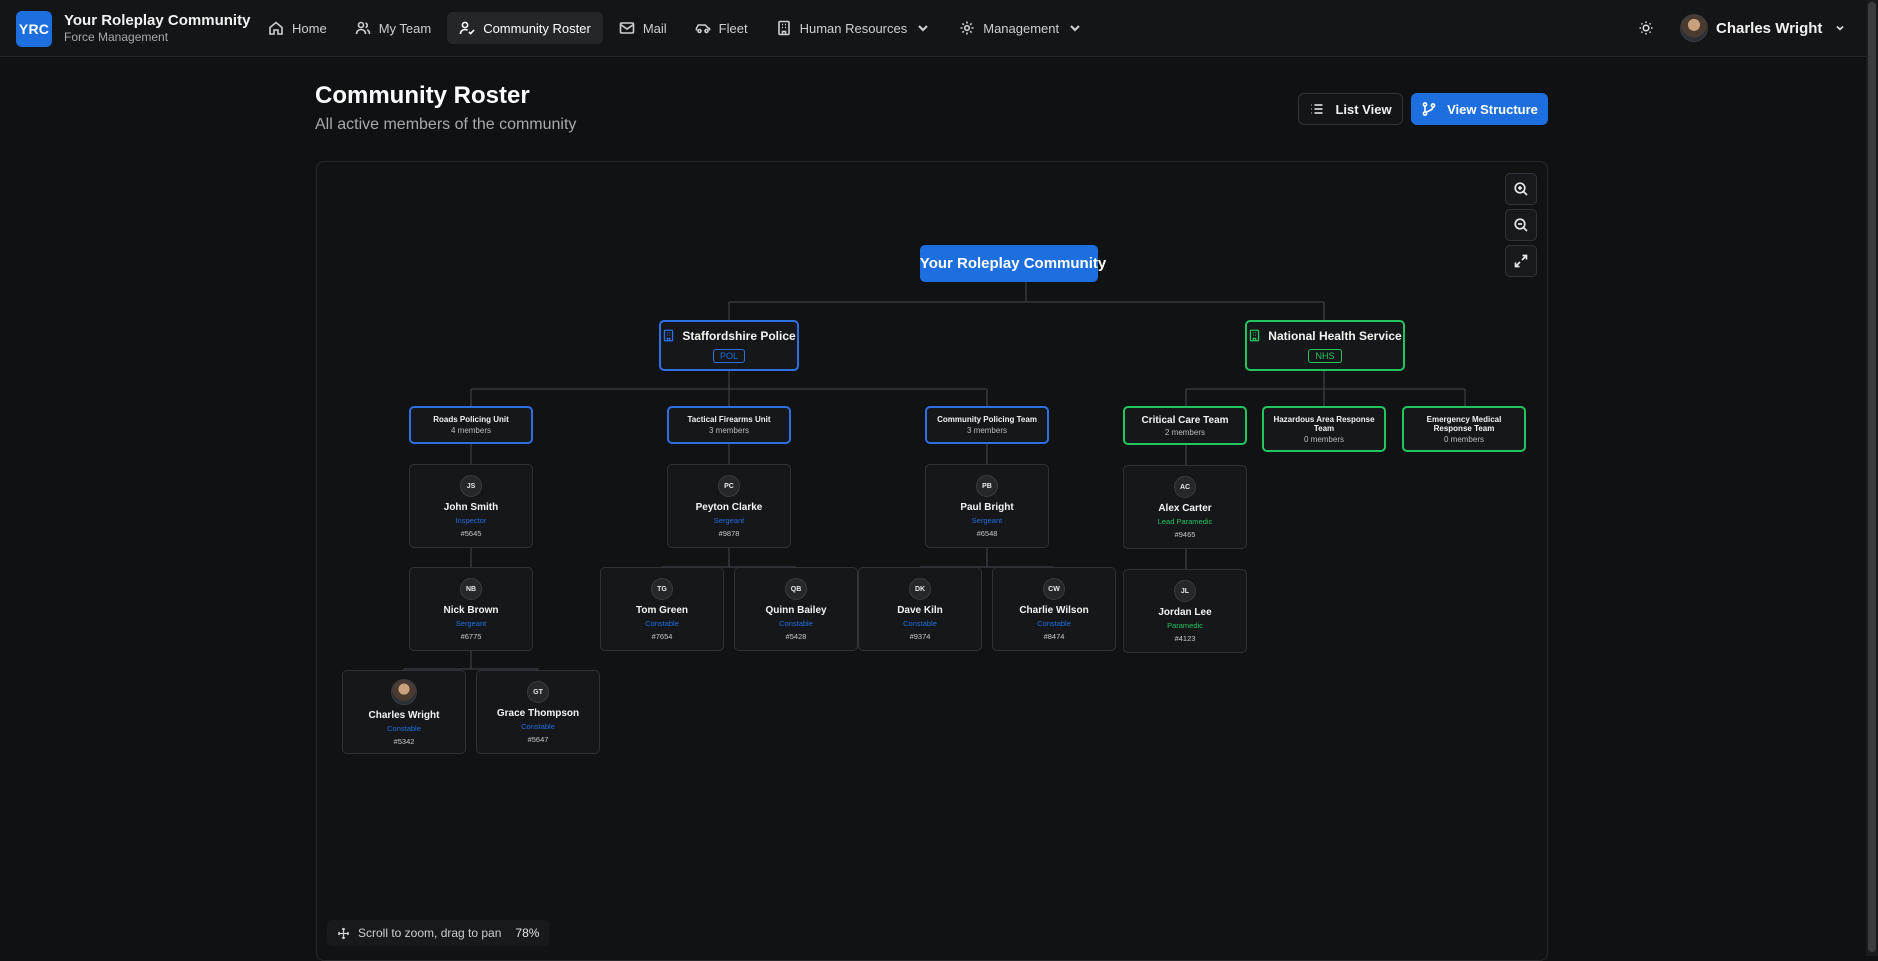 This screenshot has width=1878, height=961. I want to click on zoom-out-icon, so click(1521, 225).